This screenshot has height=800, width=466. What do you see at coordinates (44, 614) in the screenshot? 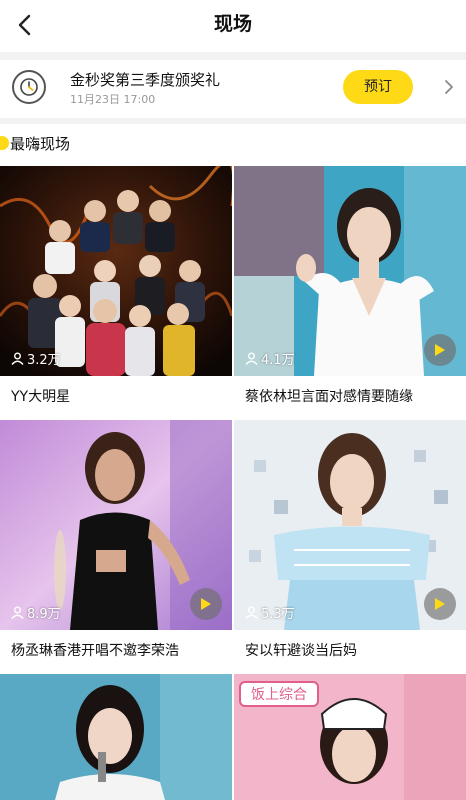
I see `view-count-value: 8.9万` at bounding box center [44, 614].